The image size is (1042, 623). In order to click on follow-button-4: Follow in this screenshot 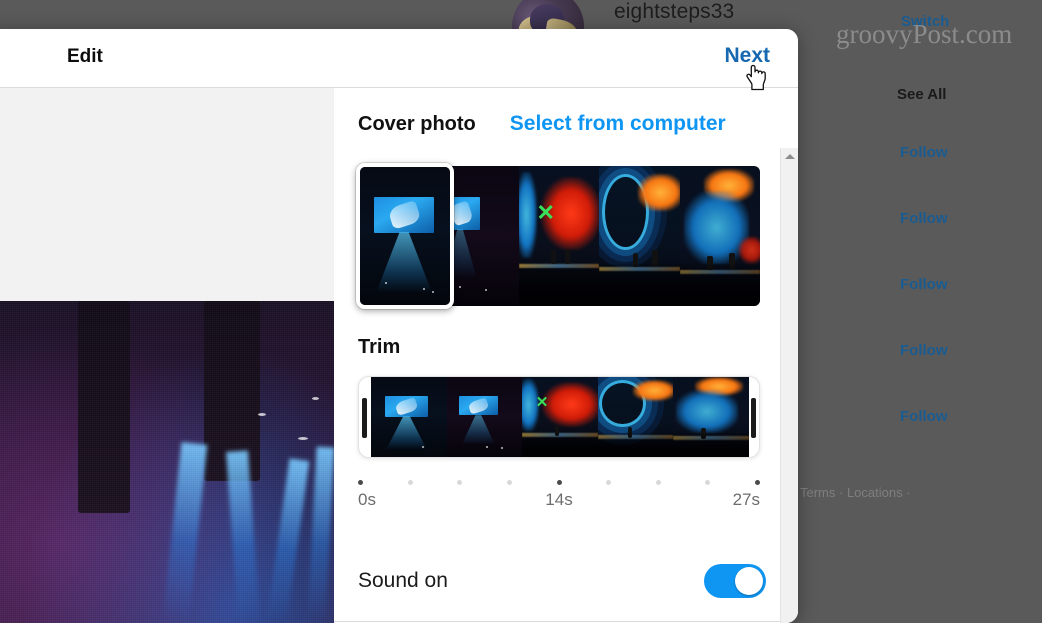, I will do `click(924, 350)`.